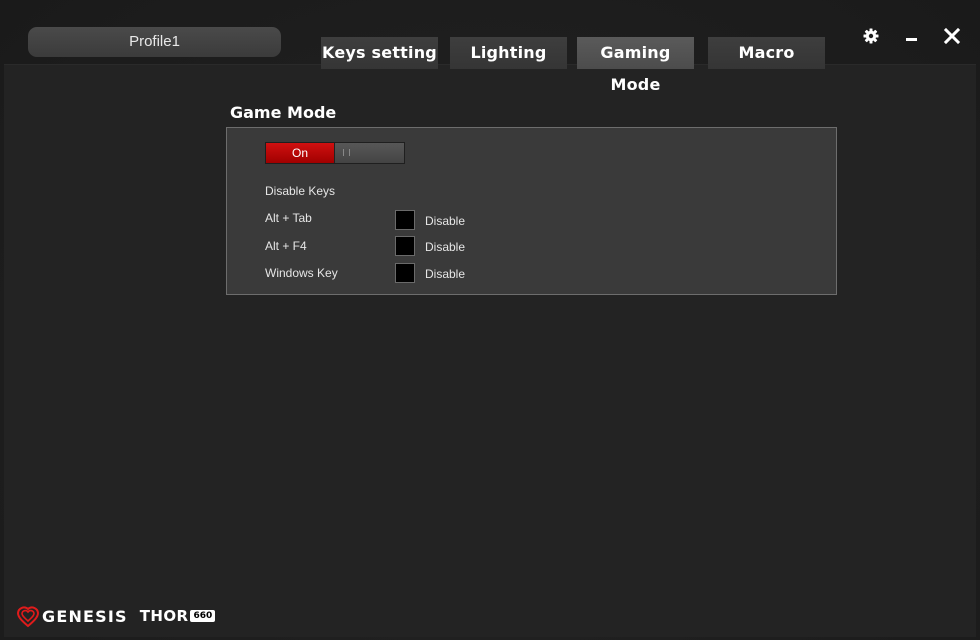 The height and width of the screenshot is (640, 980). I want to click on profile-selector: Profile1, so click(154, 42).